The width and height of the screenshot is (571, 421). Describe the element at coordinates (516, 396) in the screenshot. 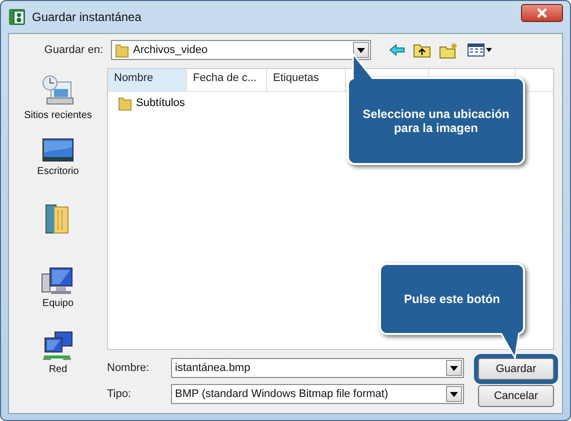

I see `cancel-button: Cancelar` at that location.